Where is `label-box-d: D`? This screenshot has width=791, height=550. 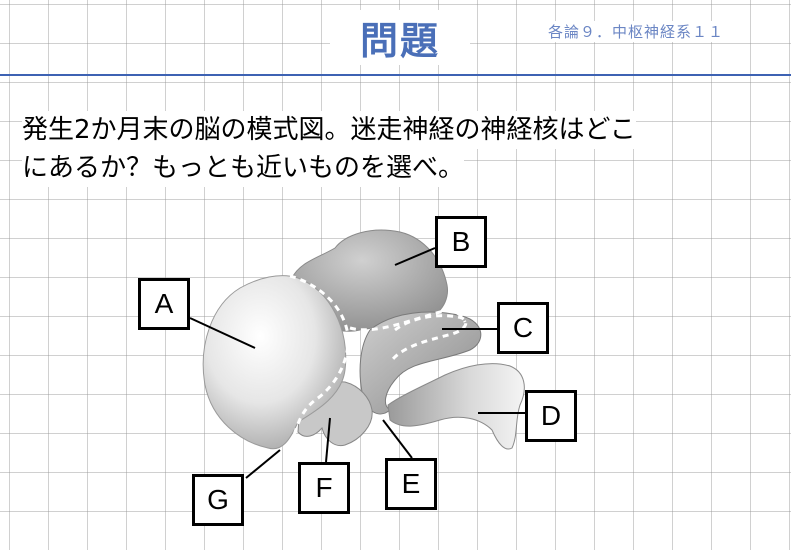
label-box-d: D is located at coordinates (551, 416).